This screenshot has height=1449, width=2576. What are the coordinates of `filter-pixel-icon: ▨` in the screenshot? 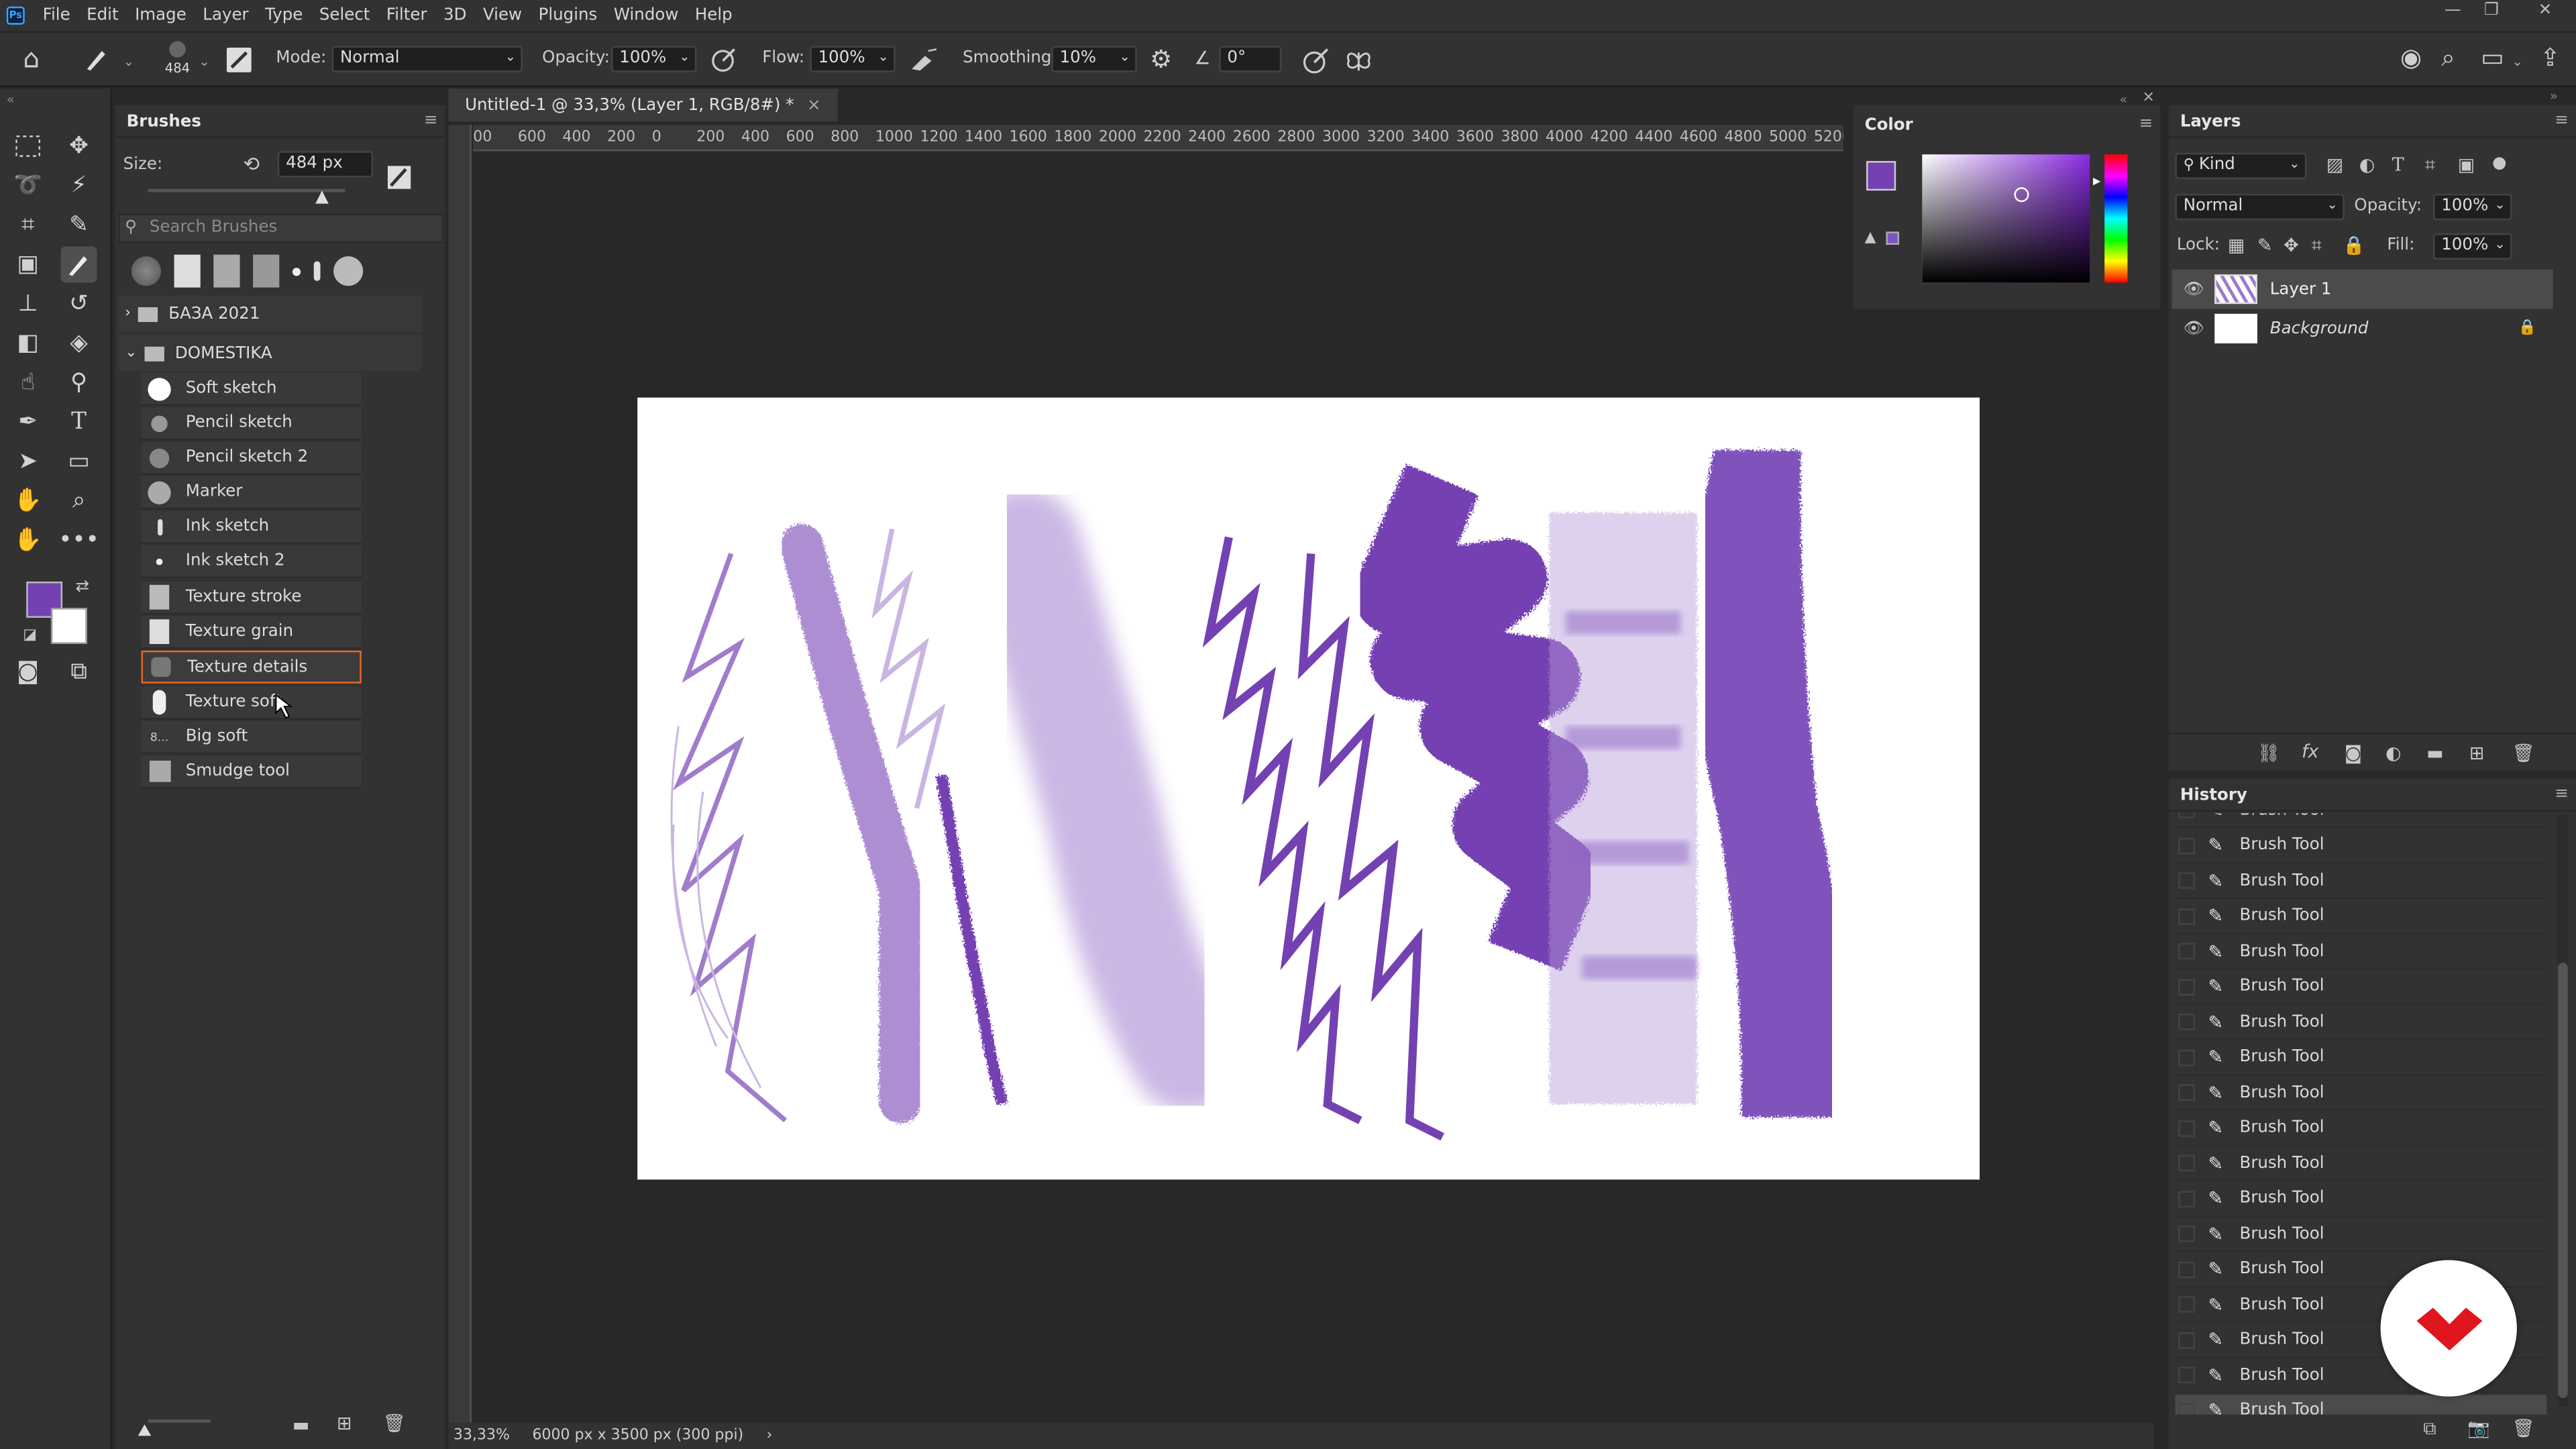 It's located at (2334, 165).